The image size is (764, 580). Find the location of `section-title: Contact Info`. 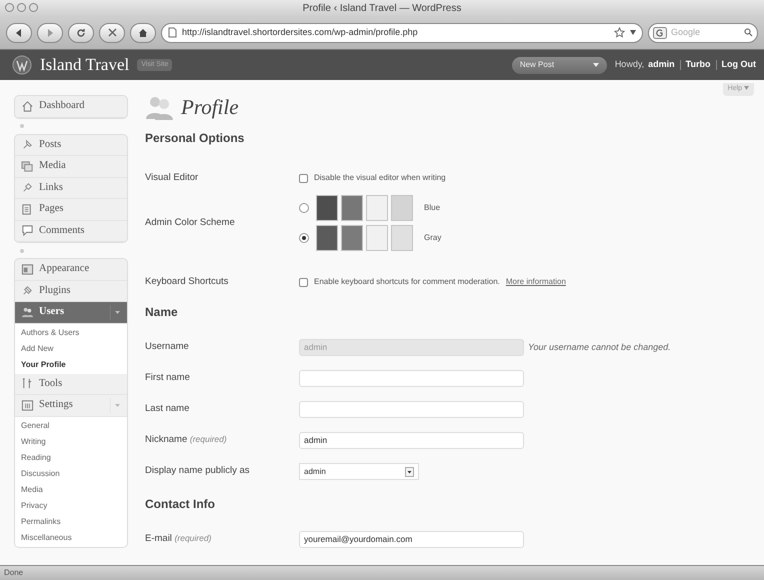

section-title: Contact Info is located at coordinates (180, 504).